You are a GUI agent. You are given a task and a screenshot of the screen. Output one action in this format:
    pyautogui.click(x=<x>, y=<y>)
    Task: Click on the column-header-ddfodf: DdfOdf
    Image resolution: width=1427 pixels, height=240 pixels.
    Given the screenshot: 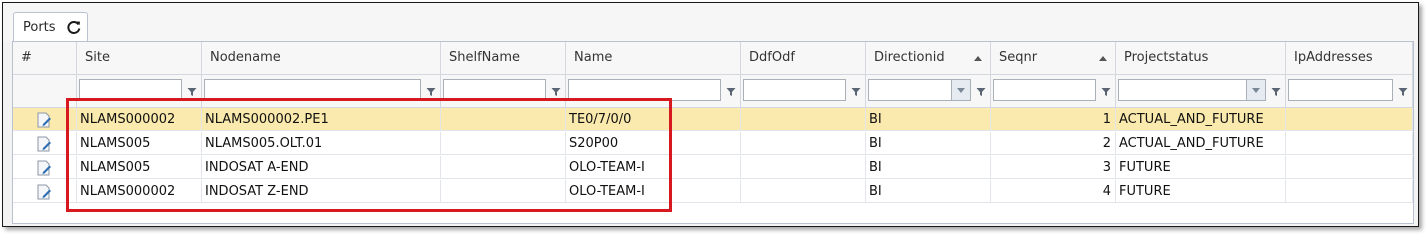 What is the action you would take?
    pyautogui.click(x=803, y=58)
    